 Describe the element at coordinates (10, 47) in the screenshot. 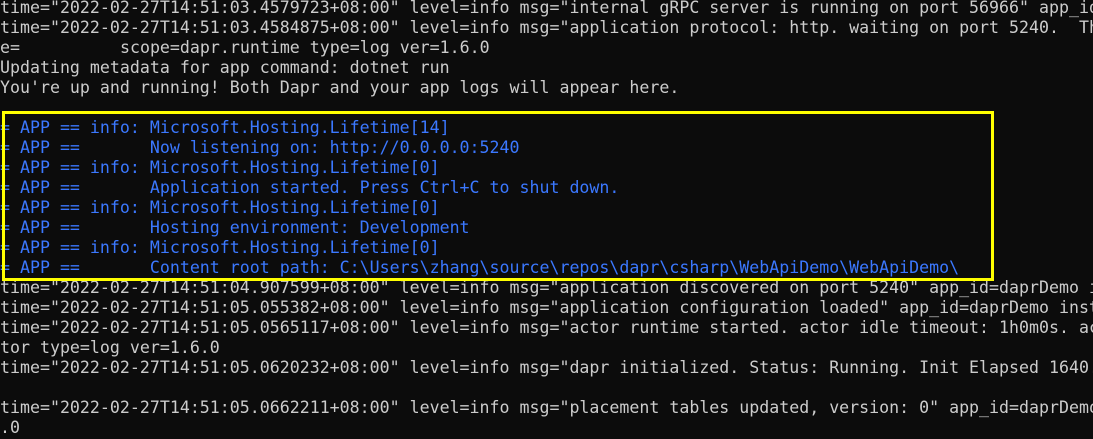

I see `log-line-prefix: e=` at that location.